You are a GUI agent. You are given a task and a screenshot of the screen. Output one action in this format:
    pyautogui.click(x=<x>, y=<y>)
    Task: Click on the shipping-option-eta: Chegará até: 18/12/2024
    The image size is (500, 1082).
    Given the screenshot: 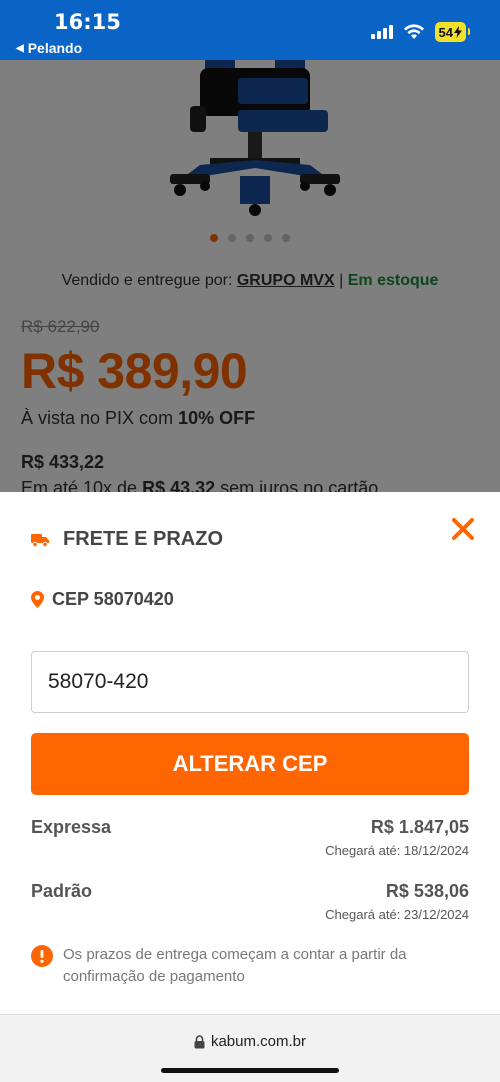 What is the action you would take?
    pyautogui.click(x=397, y=850)
    